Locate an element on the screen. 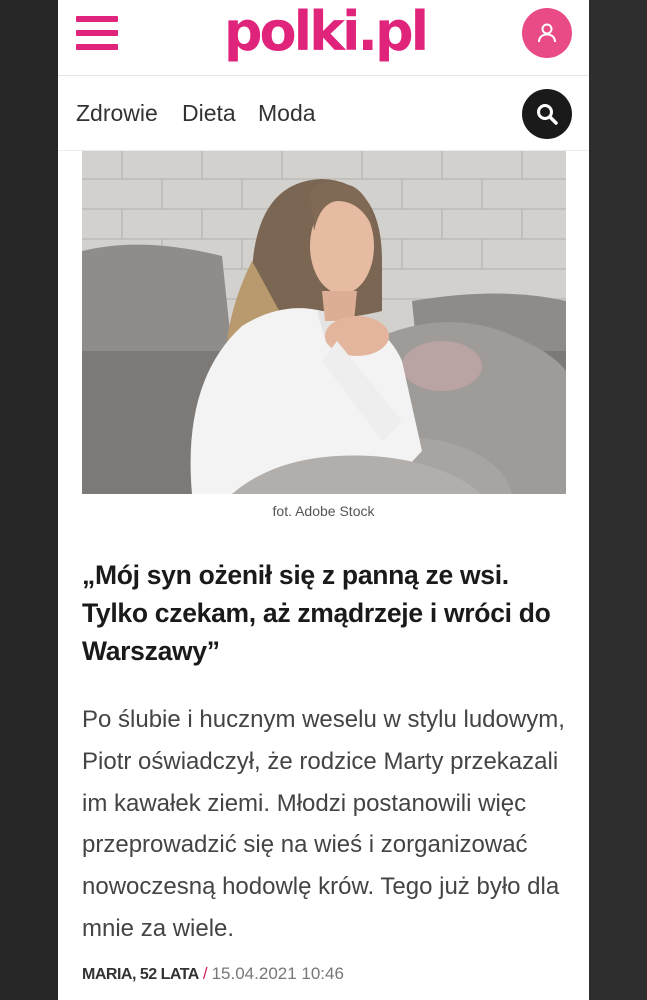  right-background is located at coordinates (618, 500).